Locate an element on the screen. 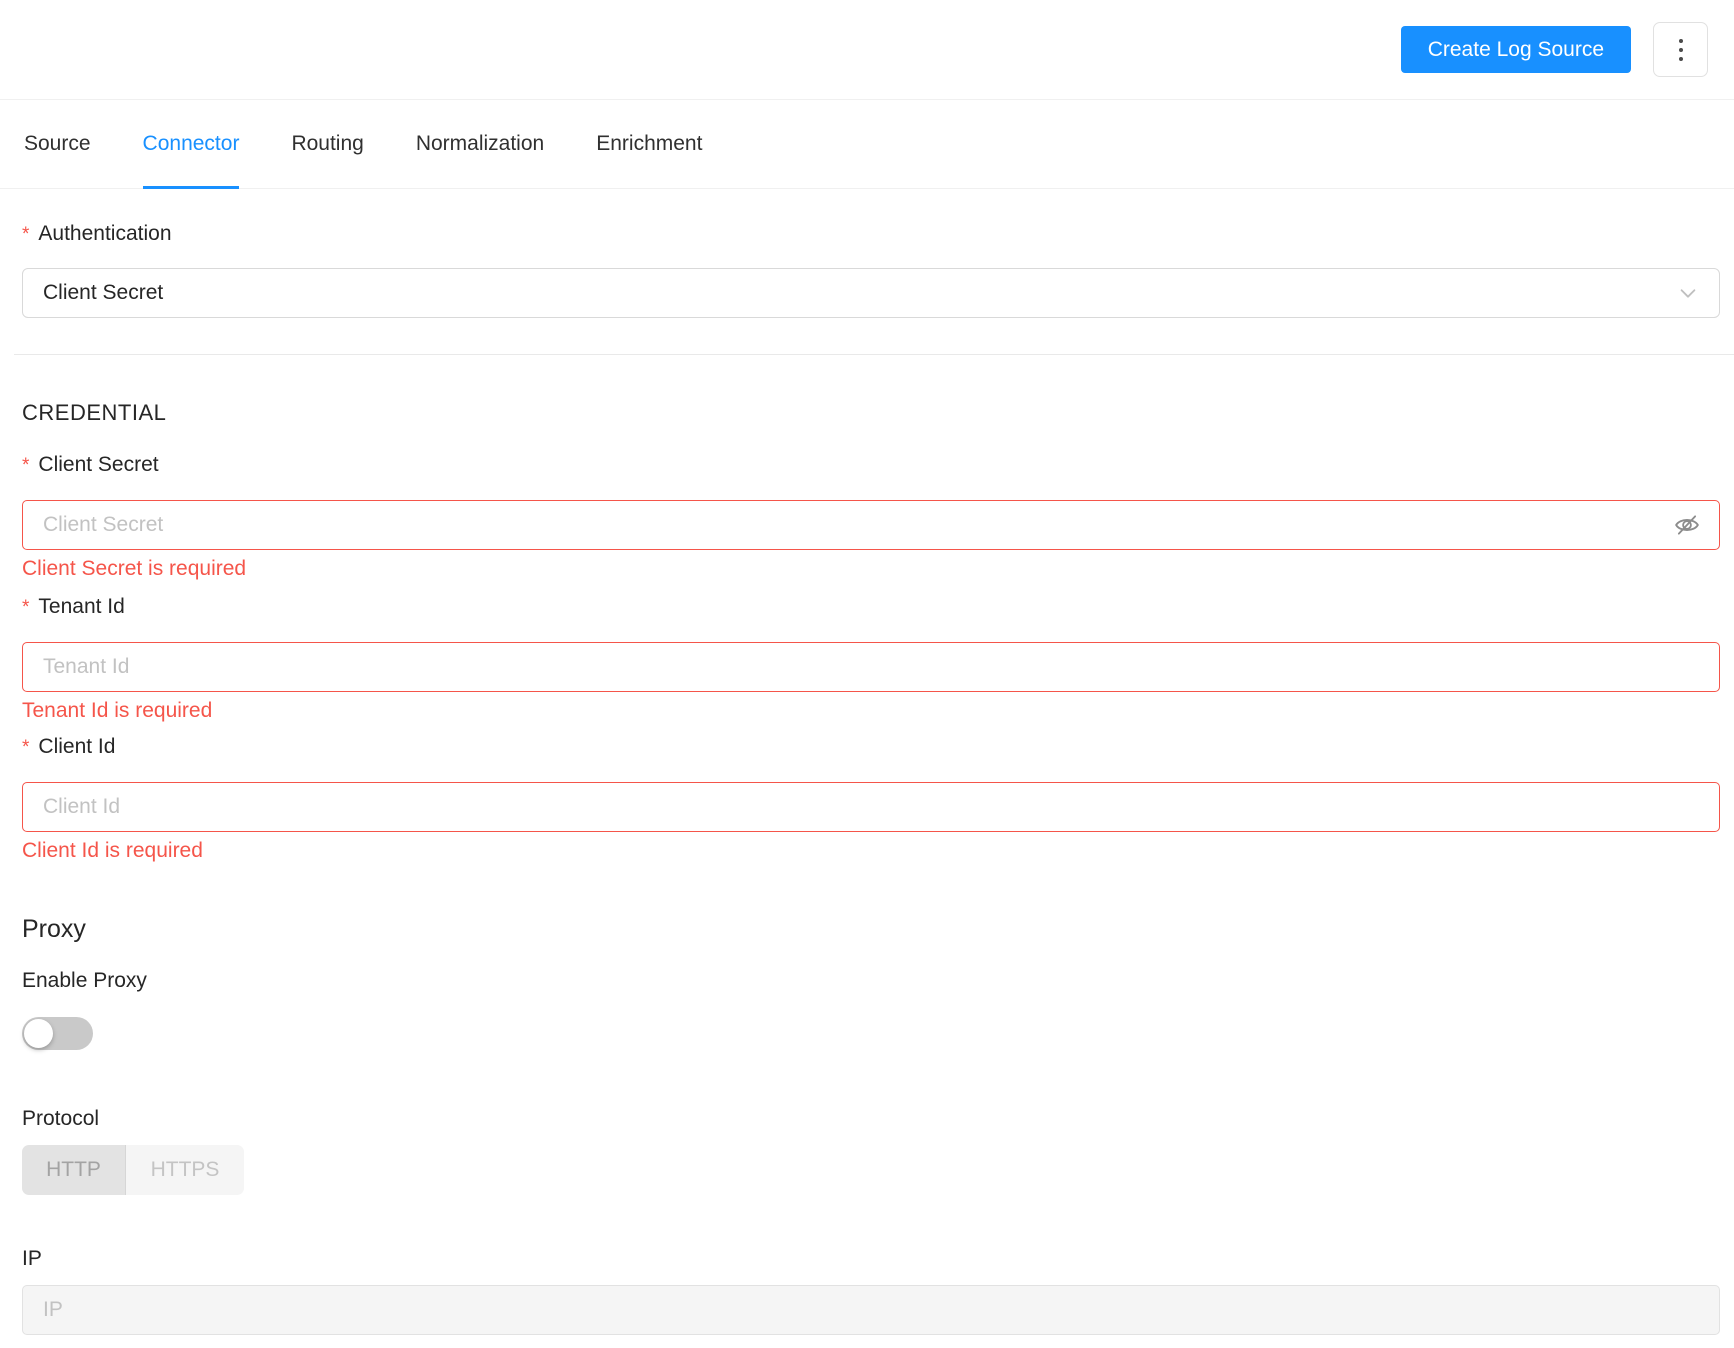 This screenshot has height=1348, width=1734. ip-label: IP is located at coordinates (32, 1258).